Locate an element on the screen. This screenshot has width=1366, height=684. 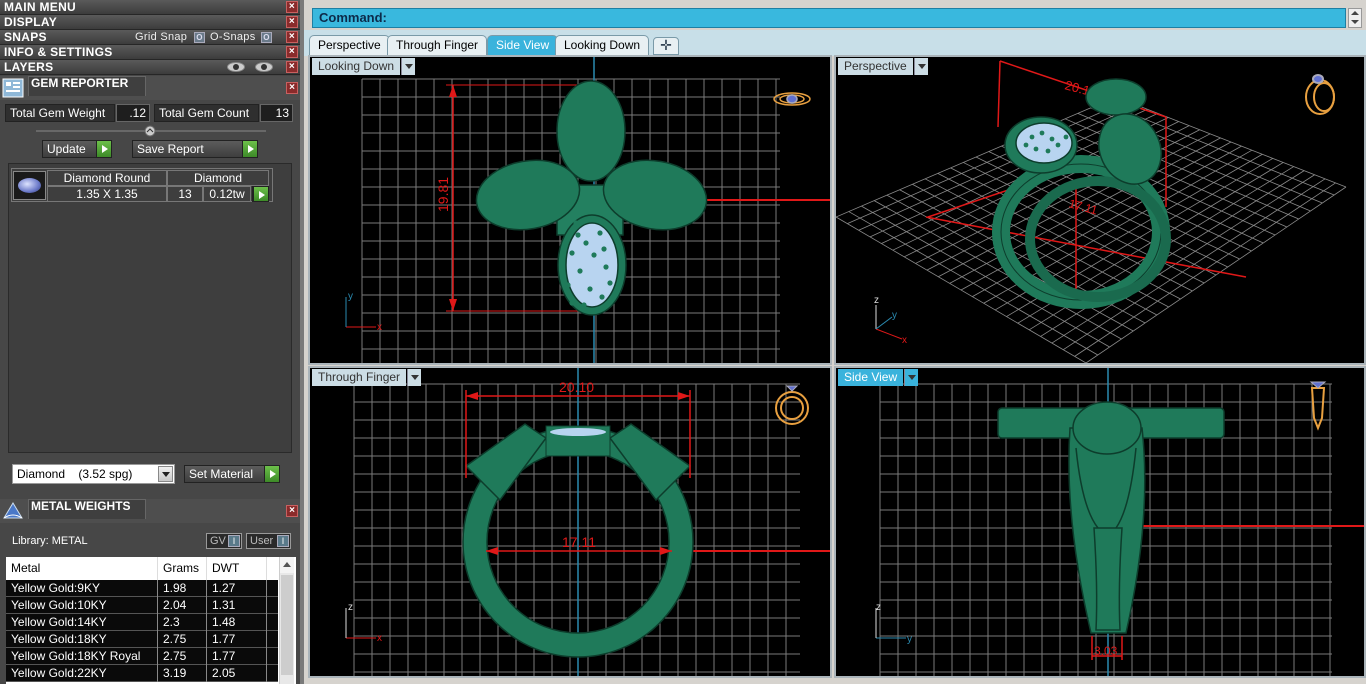
axis-label-x: x is located at coordinates (379, 327).